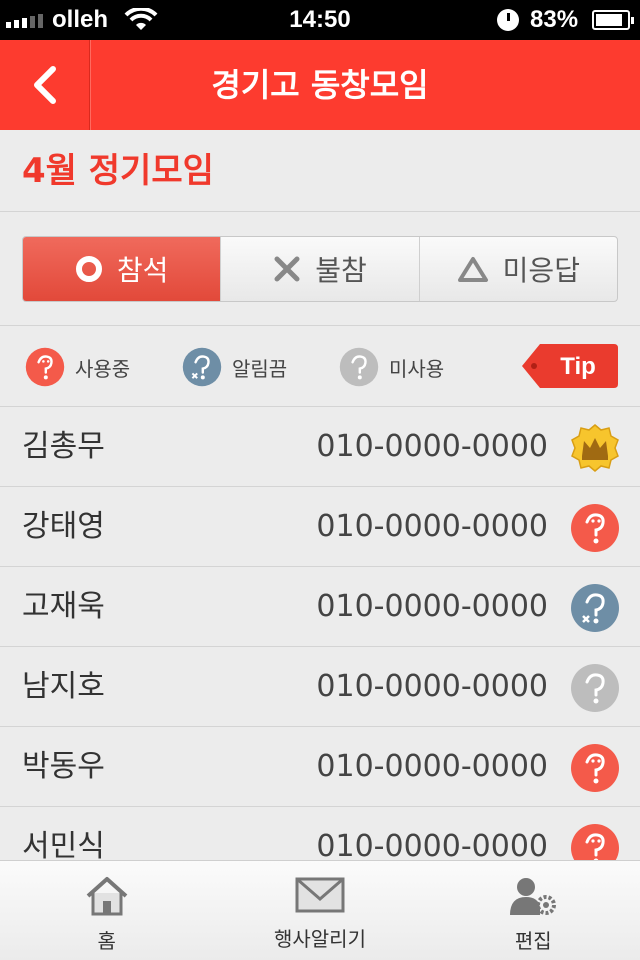  I want to click on member-name: 남지호, so click(63, 686).